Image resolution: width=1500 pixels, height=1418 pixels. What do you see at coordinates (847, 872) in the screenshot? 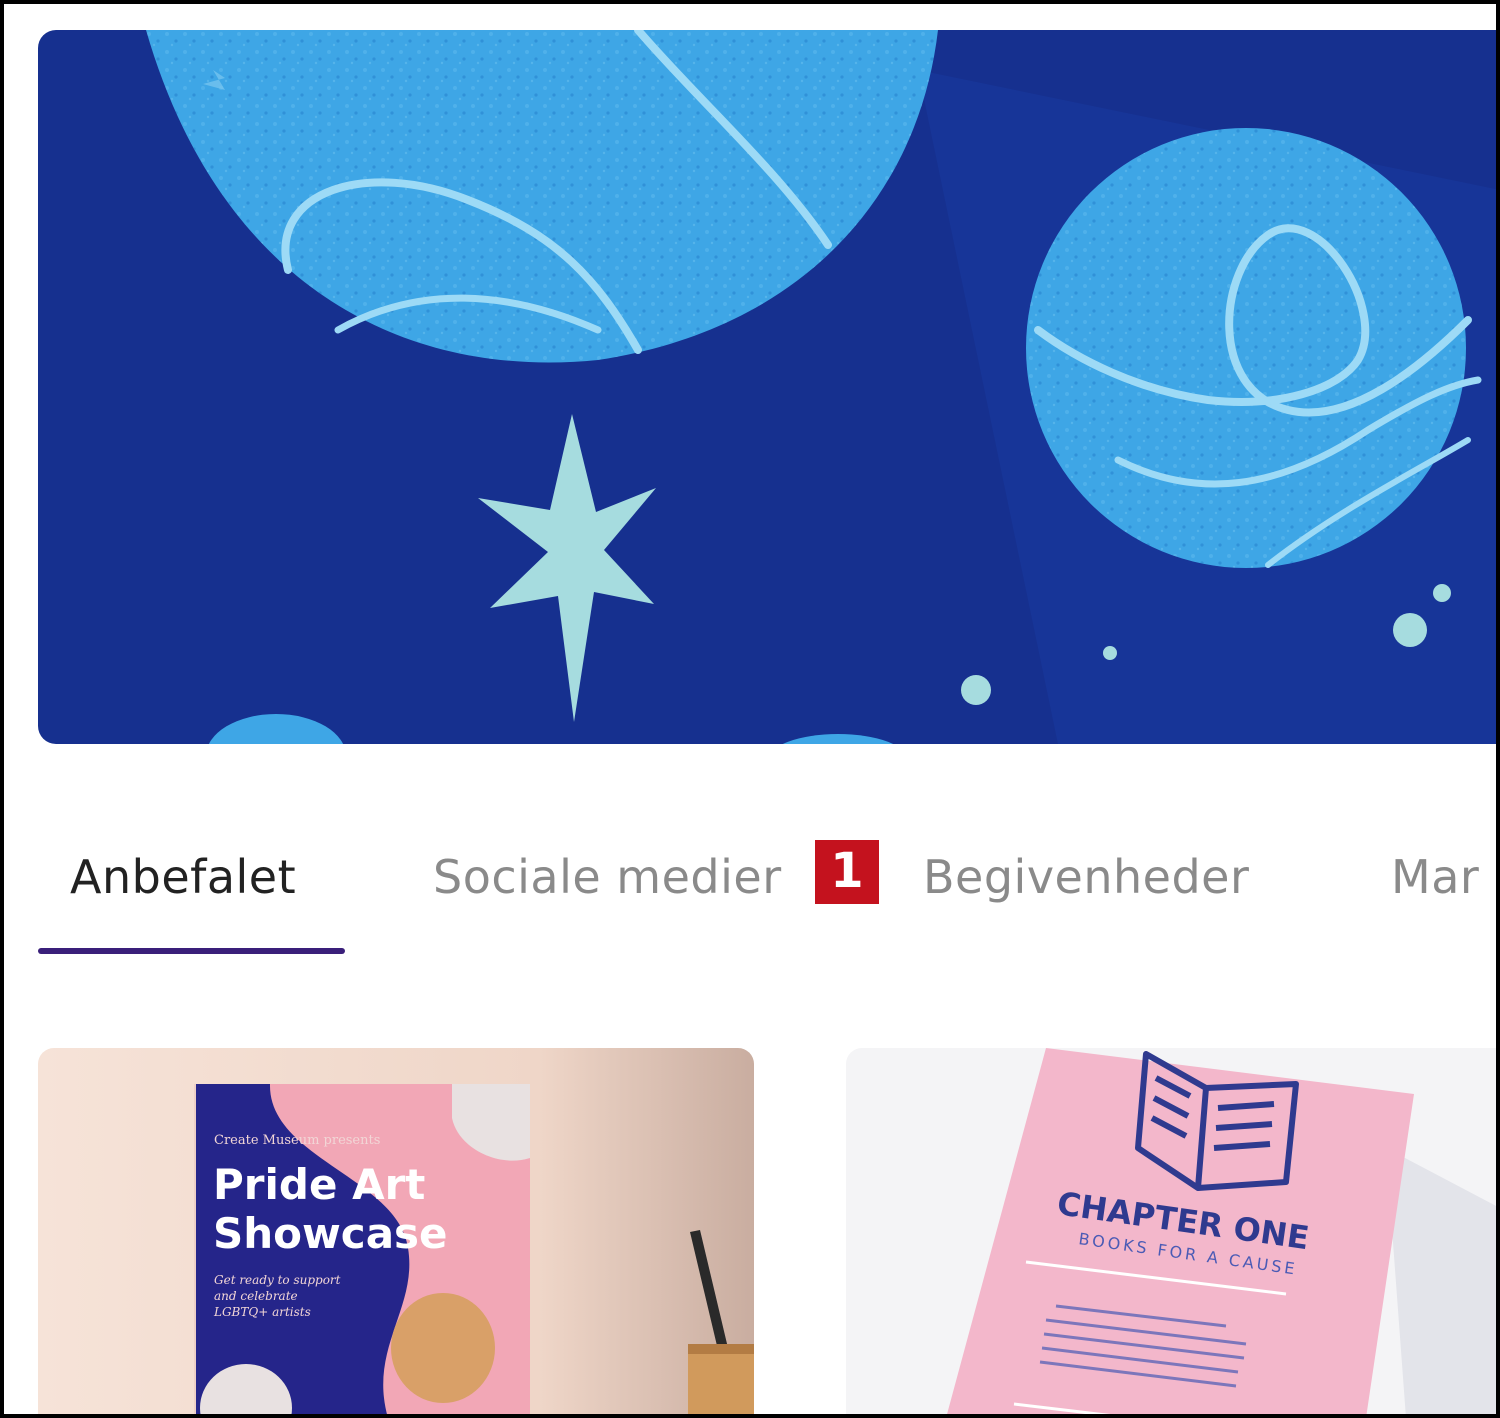
I see `notification-badge: 1` at bounding box center [847, 872].